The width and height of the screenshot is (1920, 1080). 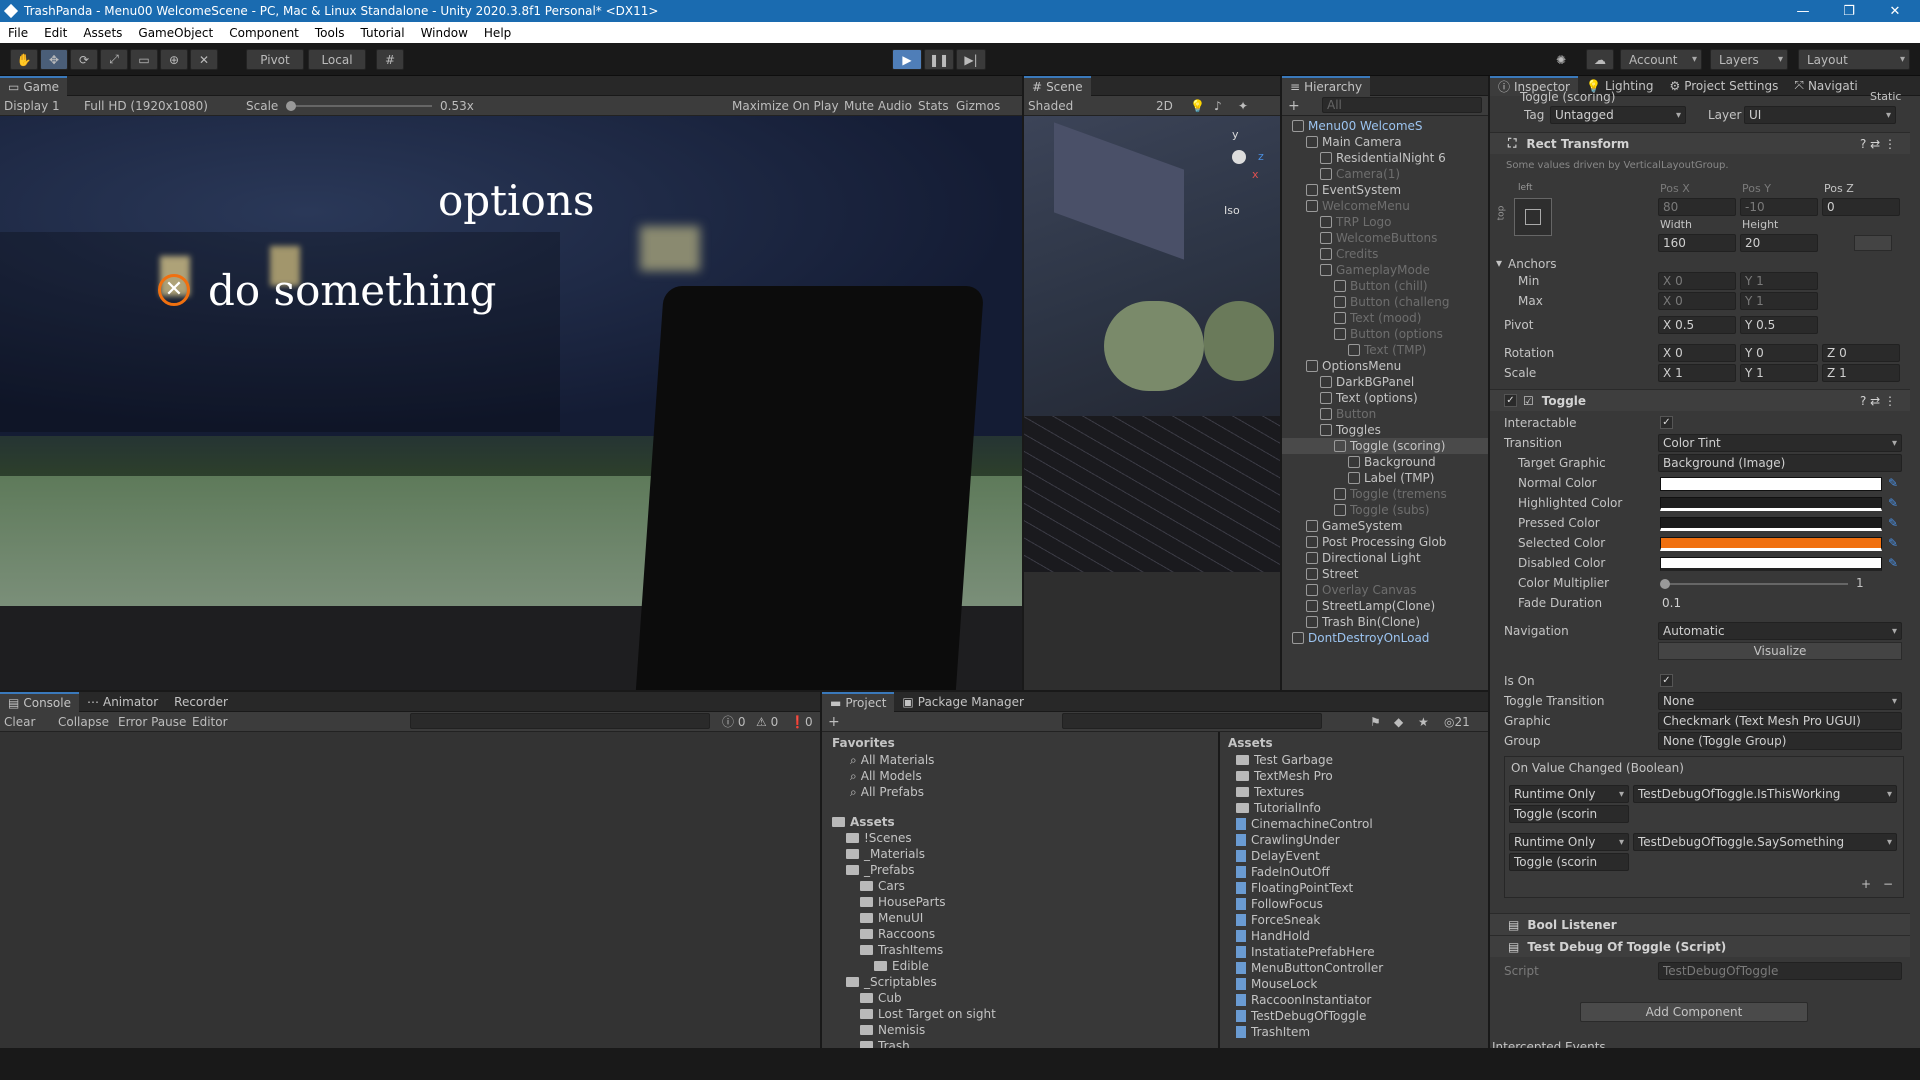 What do you see at coordinates (897, 934) in the screenshot?
I see `project-folder: Raccoons` at bounding box center [897, 934].